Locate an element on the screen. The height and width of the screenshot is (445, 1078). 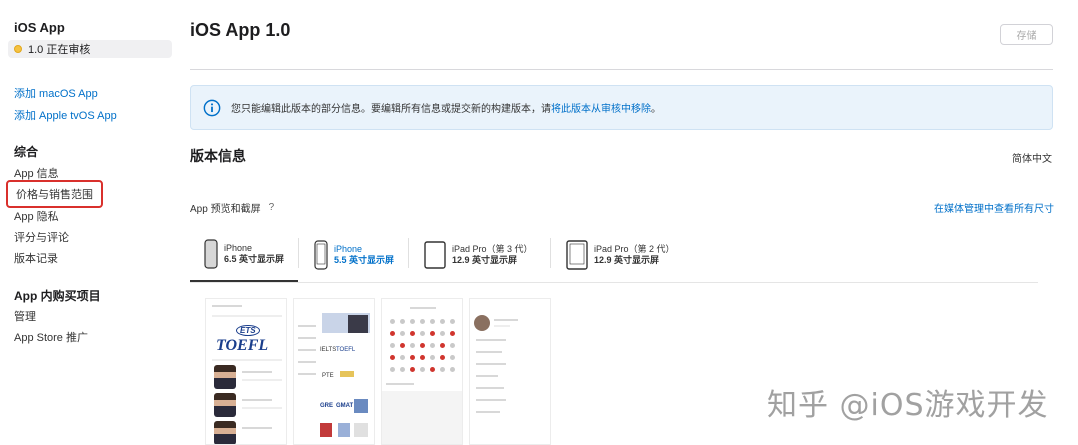
toefl-logo: TOEFL is located at coordinates (242, 345).